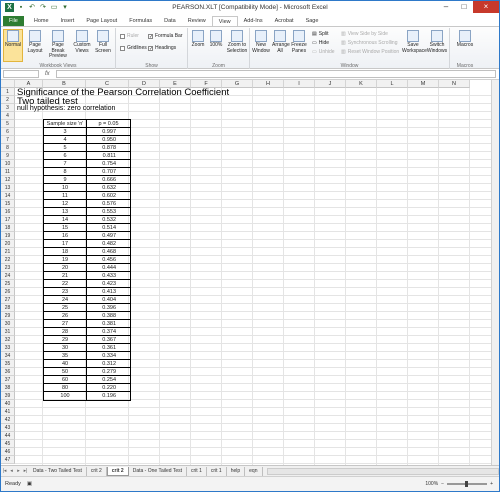 Image resolution: width=500 pixels, height=492 pixels. Describe the element at coordinates (8, 268) in the screenshot. I see `row-header: 23` at that location.